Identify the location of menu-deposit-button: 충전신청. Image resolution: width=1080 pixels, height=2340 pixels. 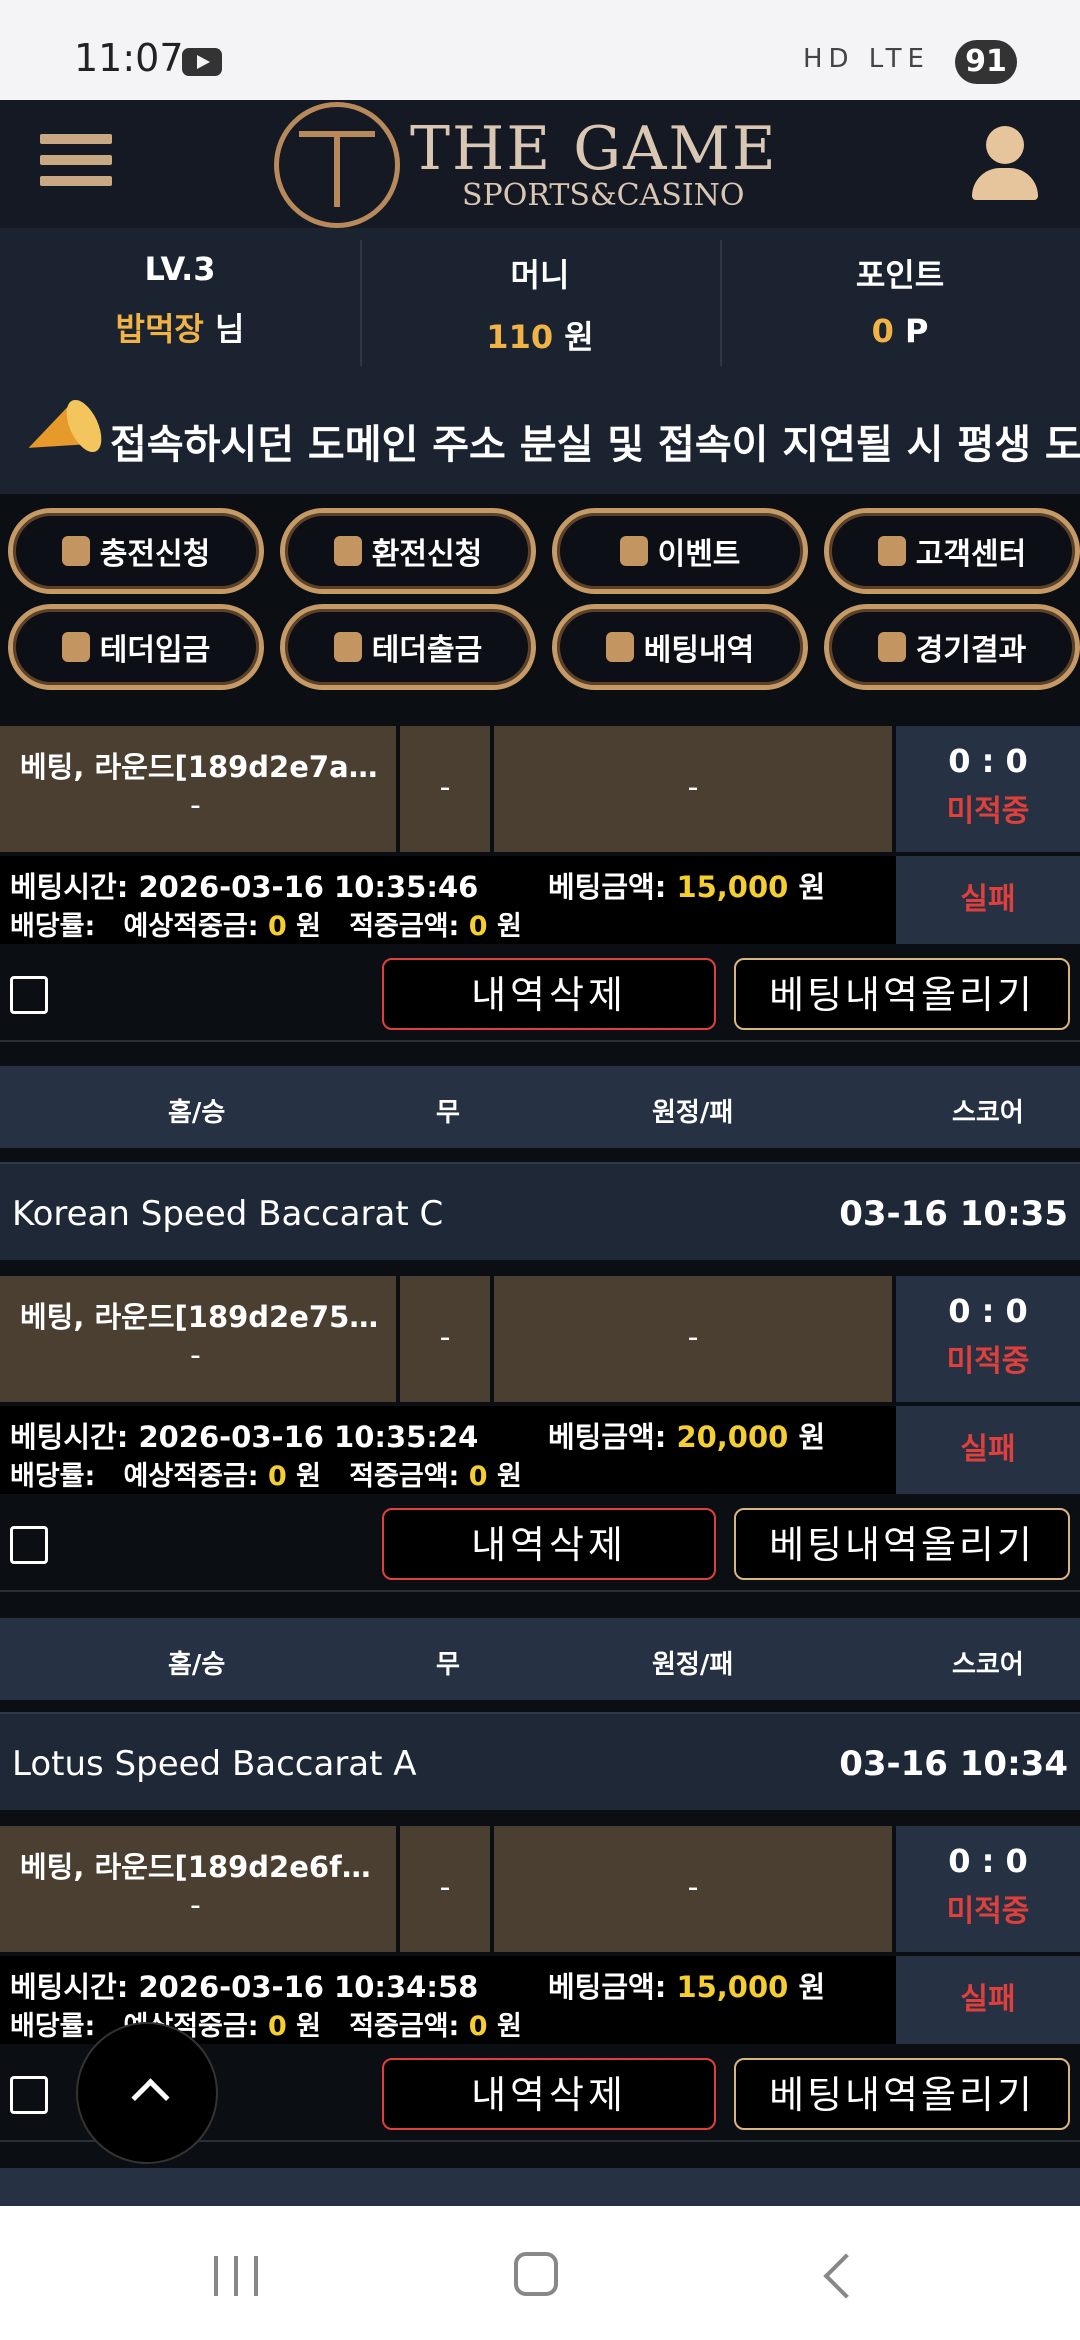
(136, 551).